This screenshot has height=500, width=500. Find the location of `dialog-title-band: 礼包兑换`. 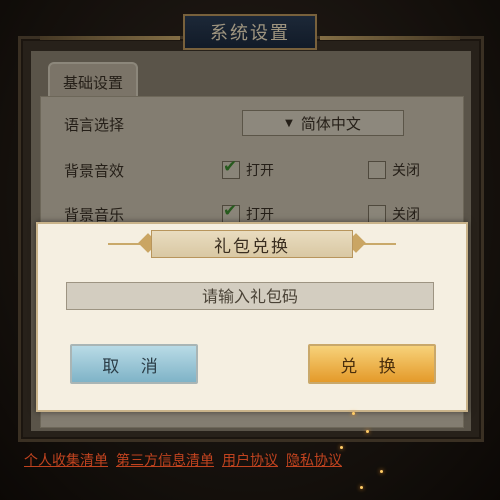

dialog-title-band: 礼包兑换 is located at coordinates (252, 243).